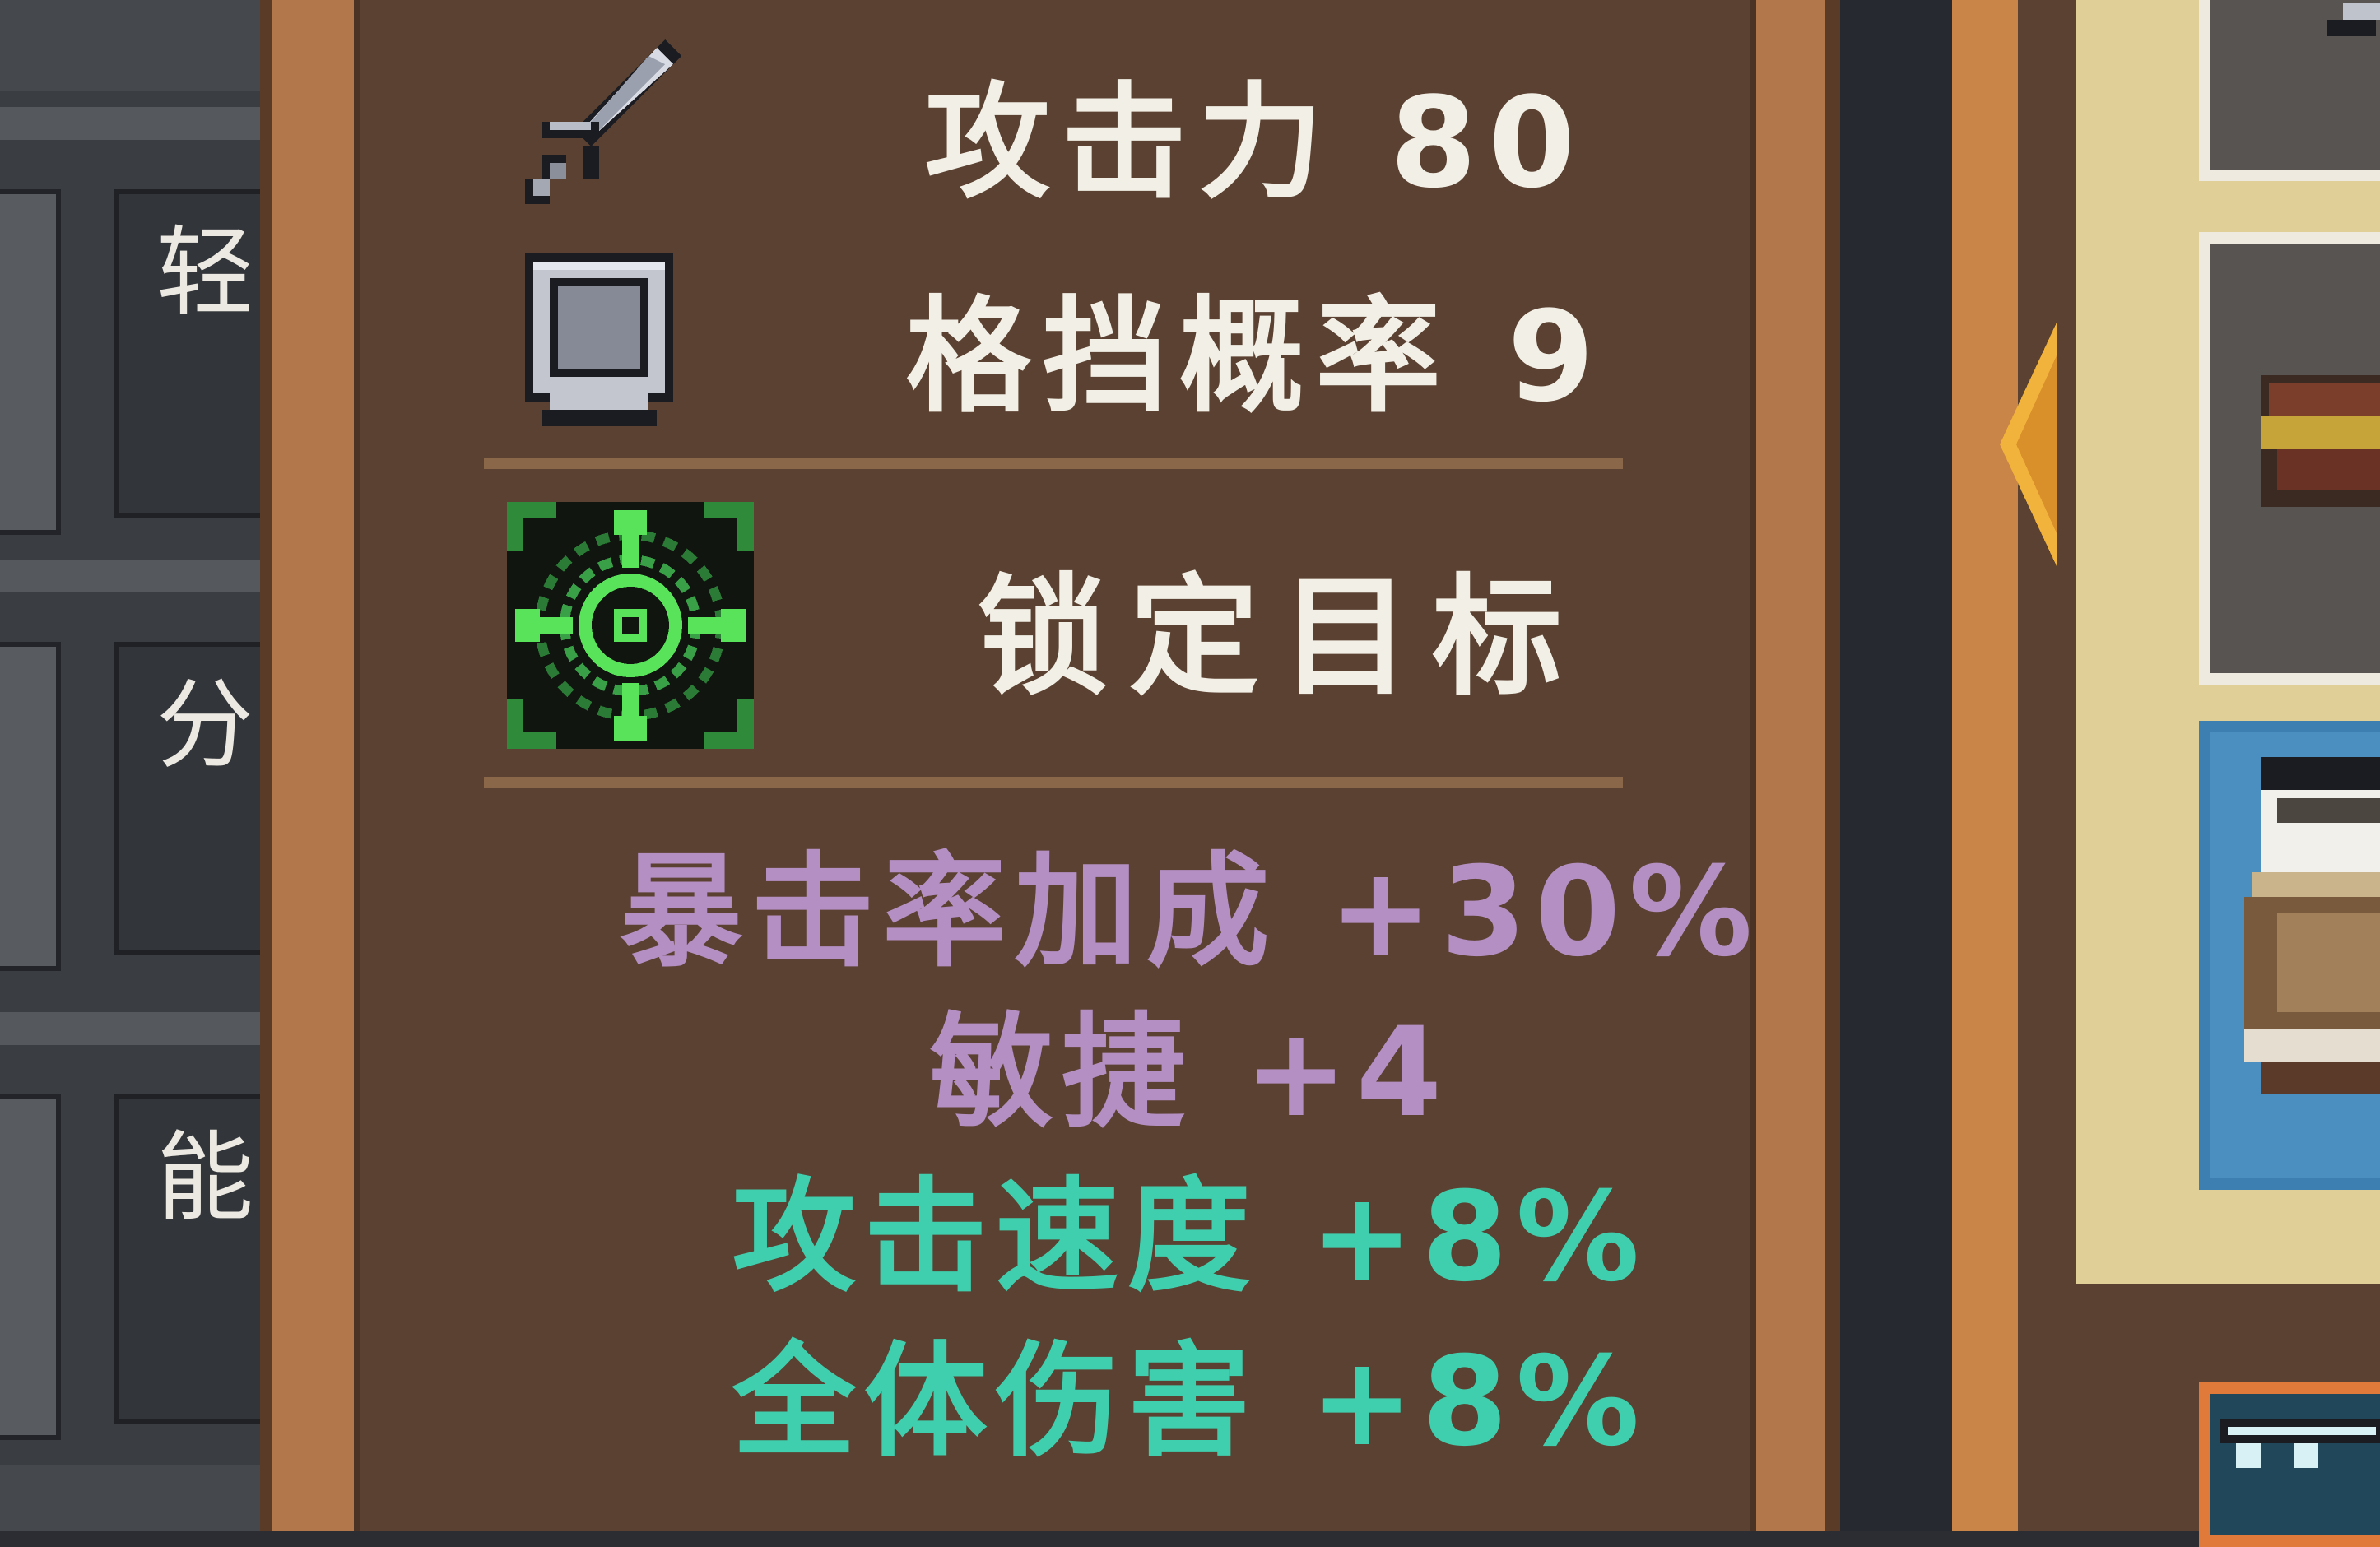  I want to click on inventory-slot-selected, so click(2289, 955).